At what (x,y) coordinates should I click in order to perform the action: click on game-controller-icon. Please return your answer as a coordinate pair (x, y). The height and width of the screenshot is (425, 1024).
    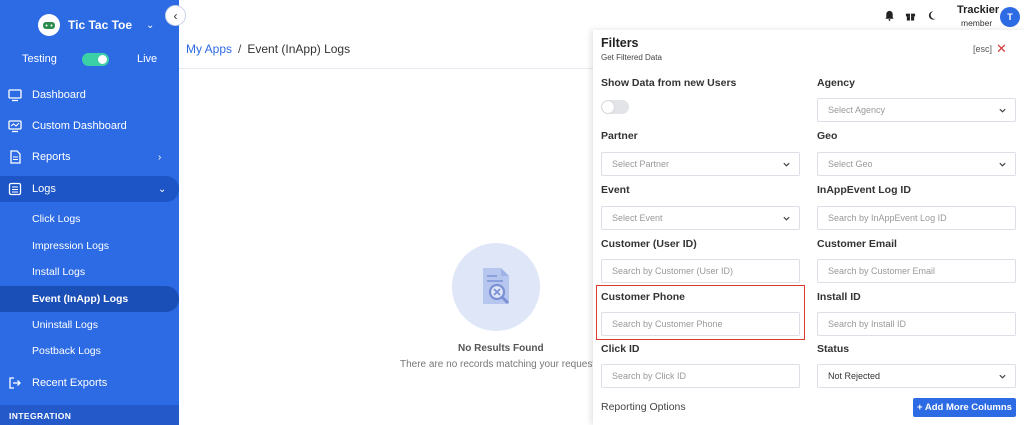
    Looking at the image, I should click on (49, 25).